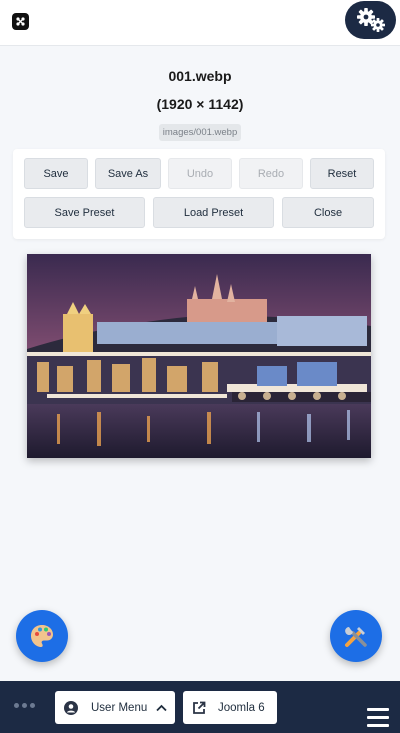 This screenshot has width=400, height=733. Describe the element at coordinates (200, 173) in the screenshot. I see `undo-button: Undo` at that location.